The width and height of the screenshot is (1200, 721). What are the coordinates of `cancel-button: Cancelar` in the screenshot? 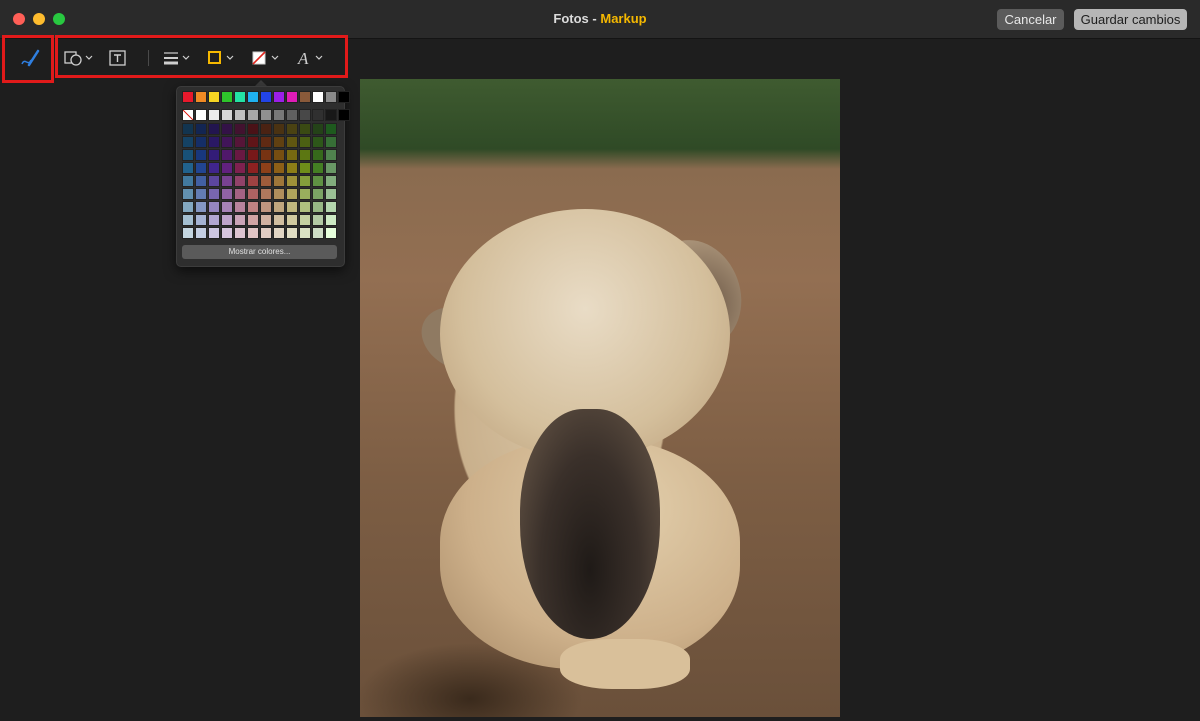 It's located at (1030, 19).